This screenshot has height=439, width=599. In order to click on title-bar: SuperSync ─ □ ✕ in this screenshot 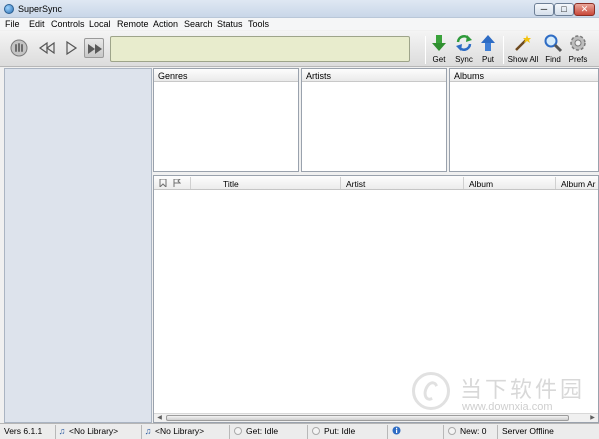, I will do `click(299, 9)`.